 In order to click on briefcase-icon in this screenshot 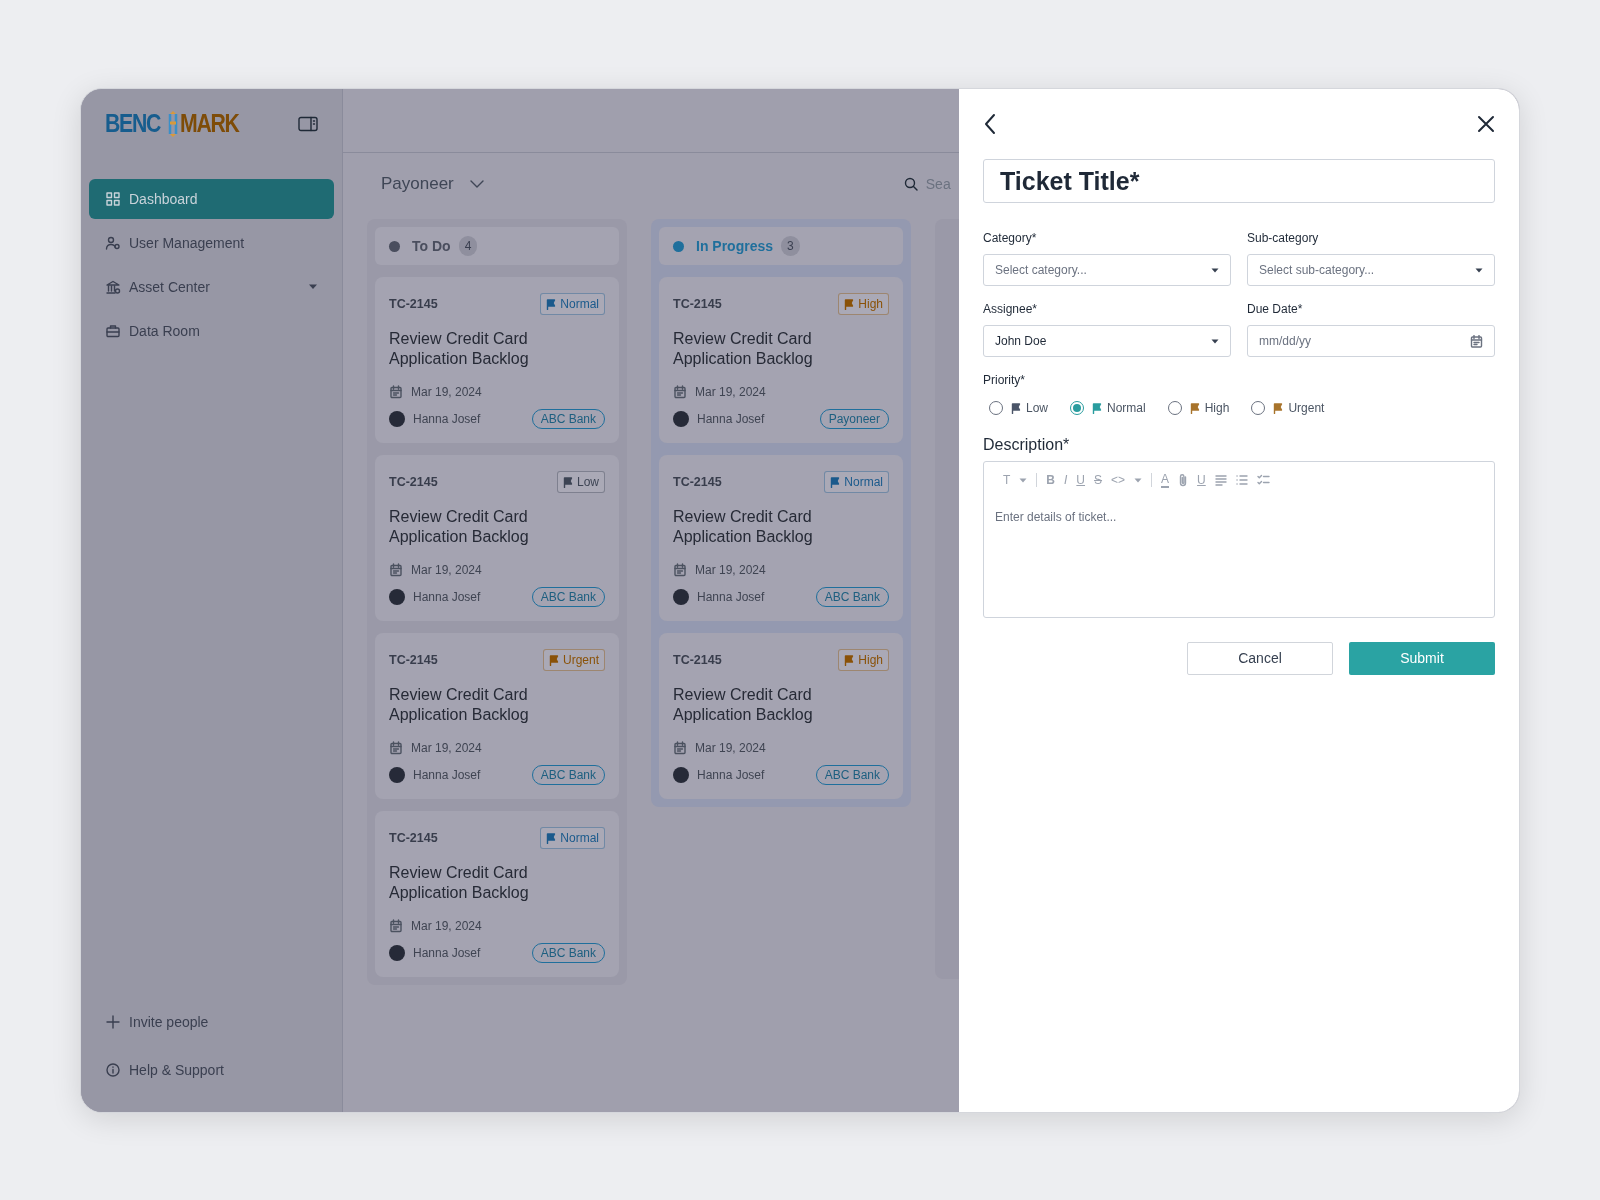, I will do `click(113, 331)`.